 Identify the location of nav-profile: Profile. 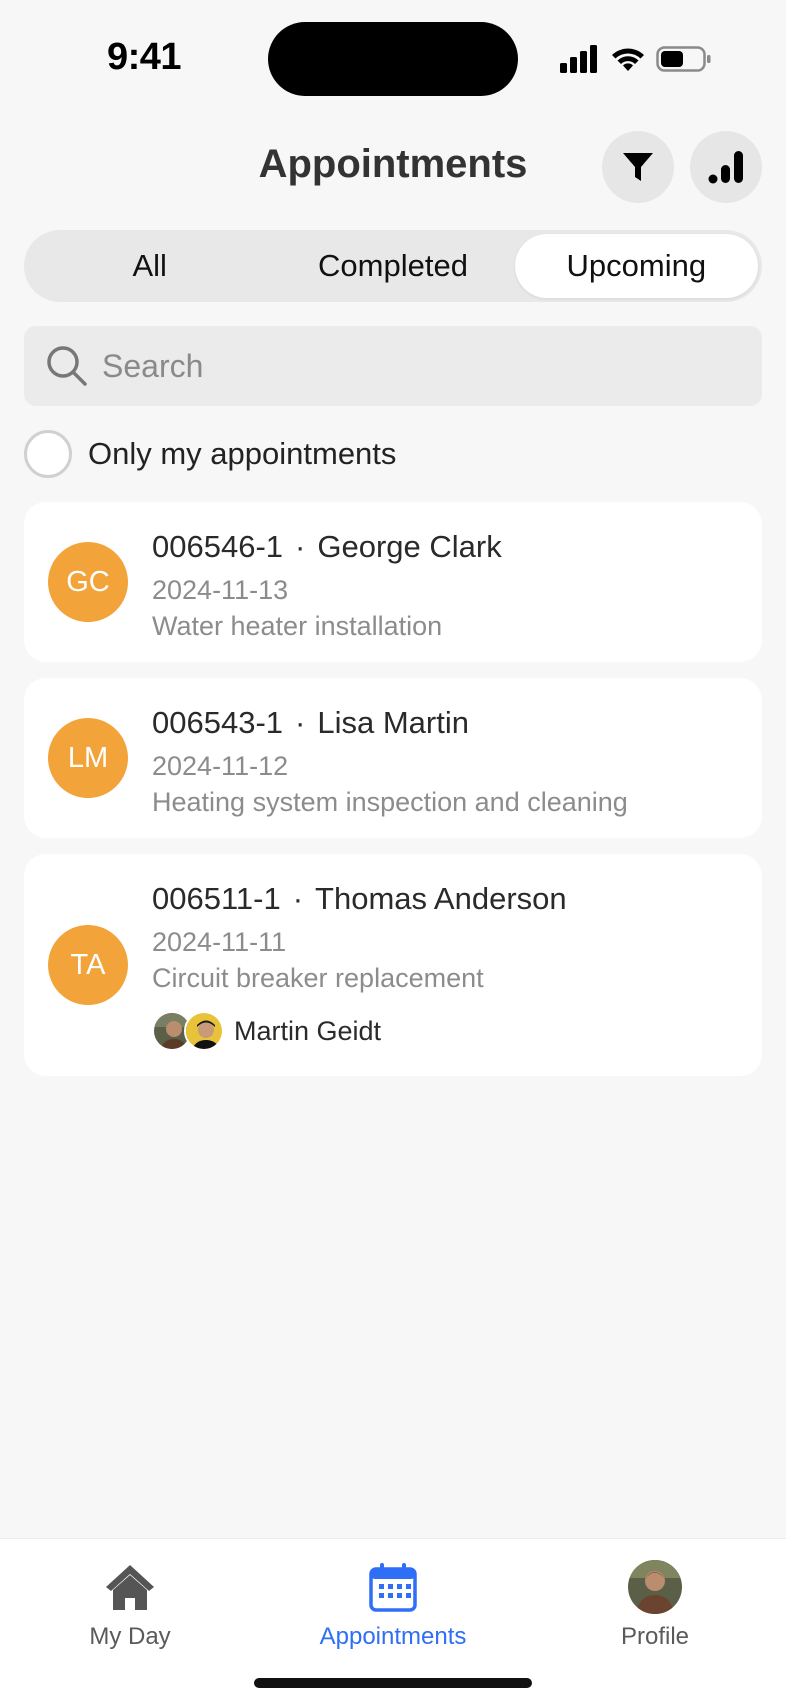
(655, 1609).